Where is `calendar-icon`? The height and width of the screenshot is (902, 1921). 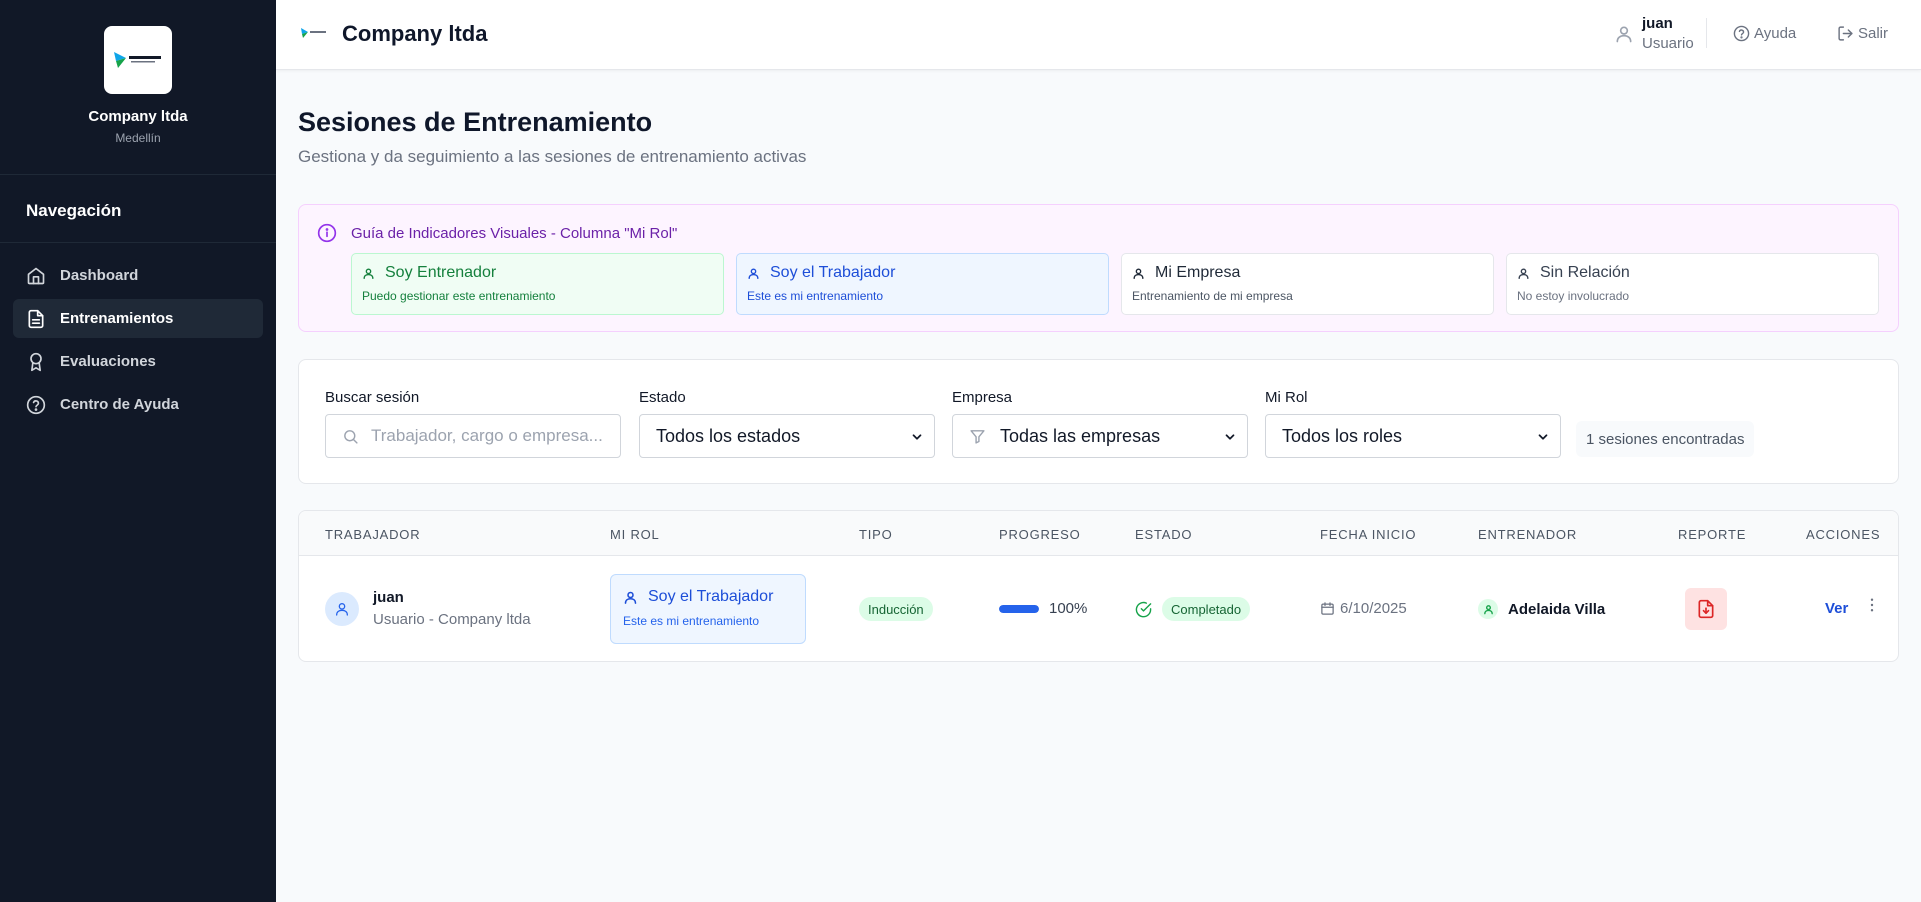
calendar-icon is located at coordinates (1327, 608).